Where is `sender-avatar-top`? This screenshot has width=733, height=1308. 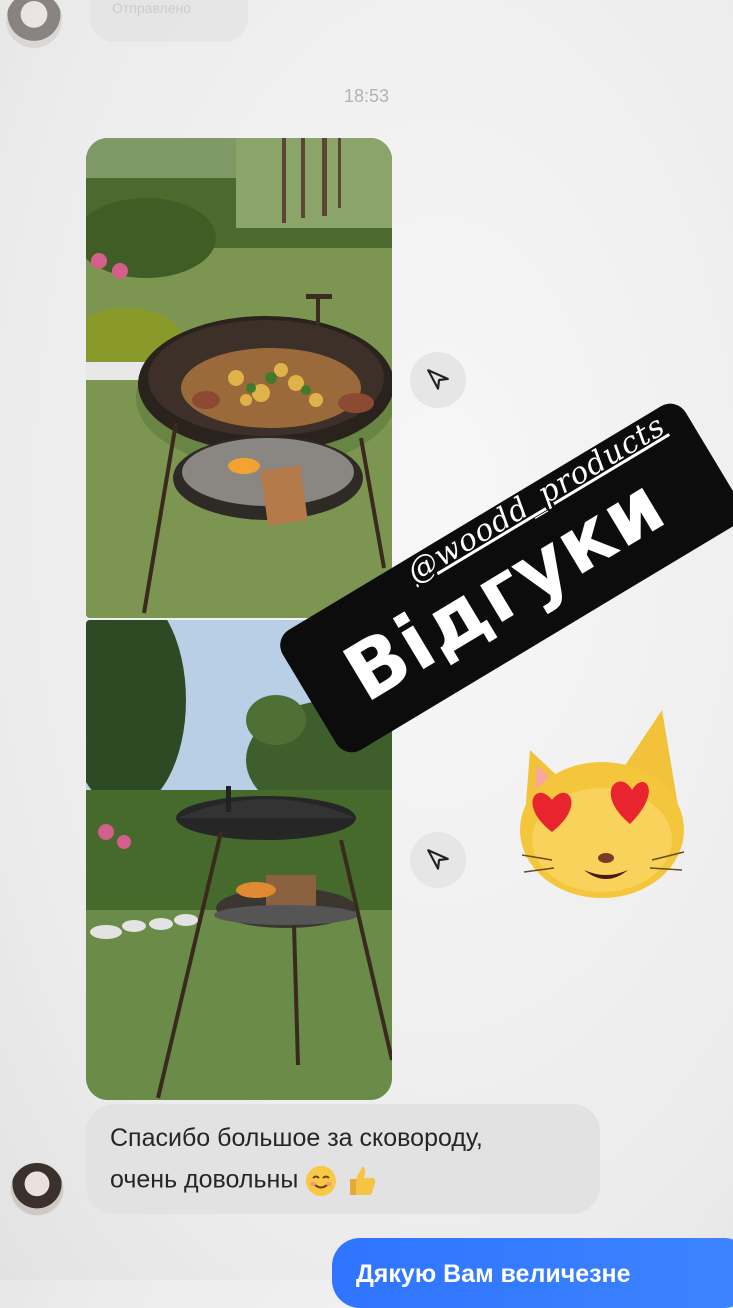
sender-avatar-top is located at coordinates (34, 24).